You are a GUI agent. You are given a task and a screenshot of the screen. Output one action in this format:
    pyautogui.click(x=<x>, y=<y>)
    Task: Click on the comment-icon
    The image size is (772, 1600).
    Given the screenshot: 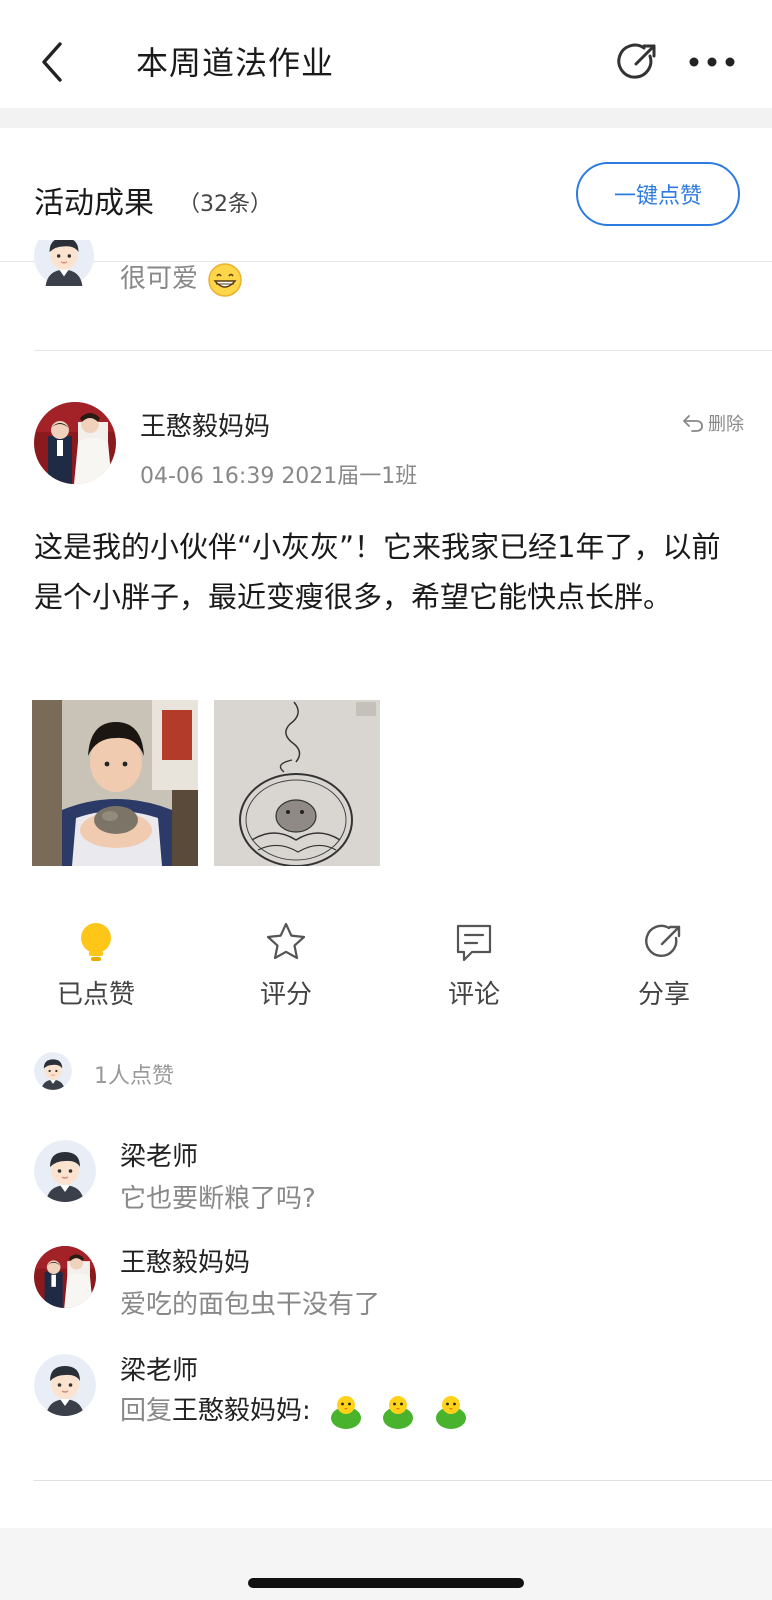 What is the action you would take?
    pyautogui.click(x=474, y=943)
    